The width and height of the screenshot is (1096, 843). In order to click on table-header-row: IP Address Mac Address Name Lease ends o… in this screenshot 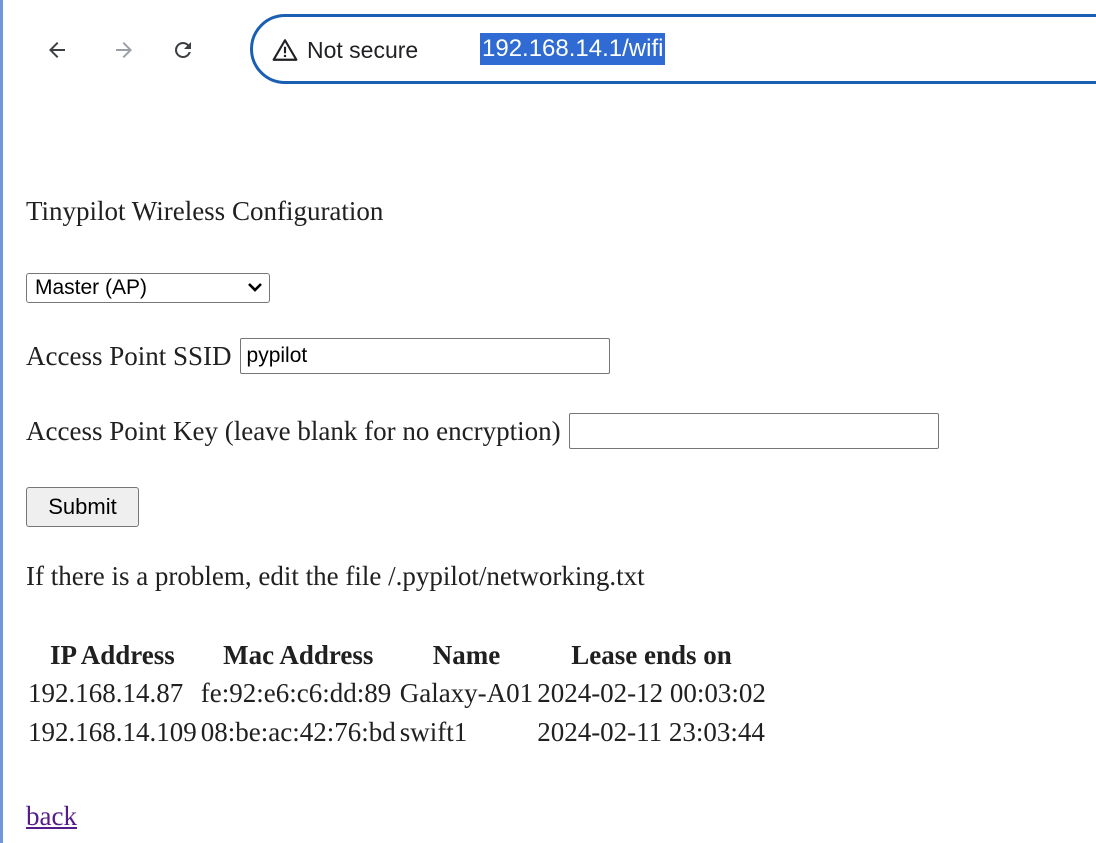, I will do `click(397, 655)`.